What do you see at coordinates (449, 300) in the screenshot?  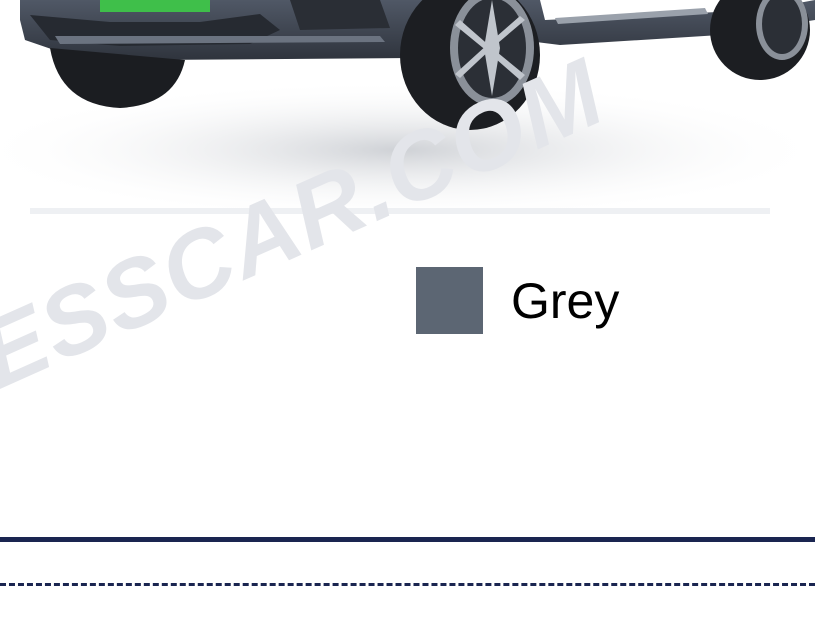 I see `color-swatch` at bounding box center [449, 300].